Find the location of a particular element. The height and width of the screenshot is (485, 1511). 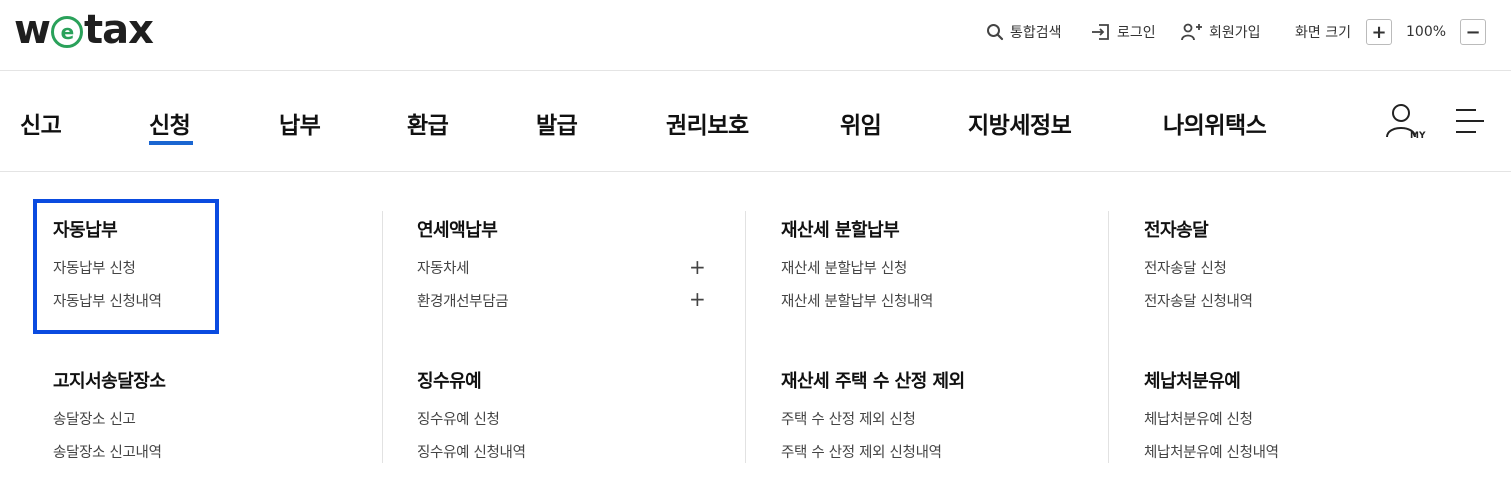

screen-size-text: 화면 크기 is located at coordinates (1323, 33).